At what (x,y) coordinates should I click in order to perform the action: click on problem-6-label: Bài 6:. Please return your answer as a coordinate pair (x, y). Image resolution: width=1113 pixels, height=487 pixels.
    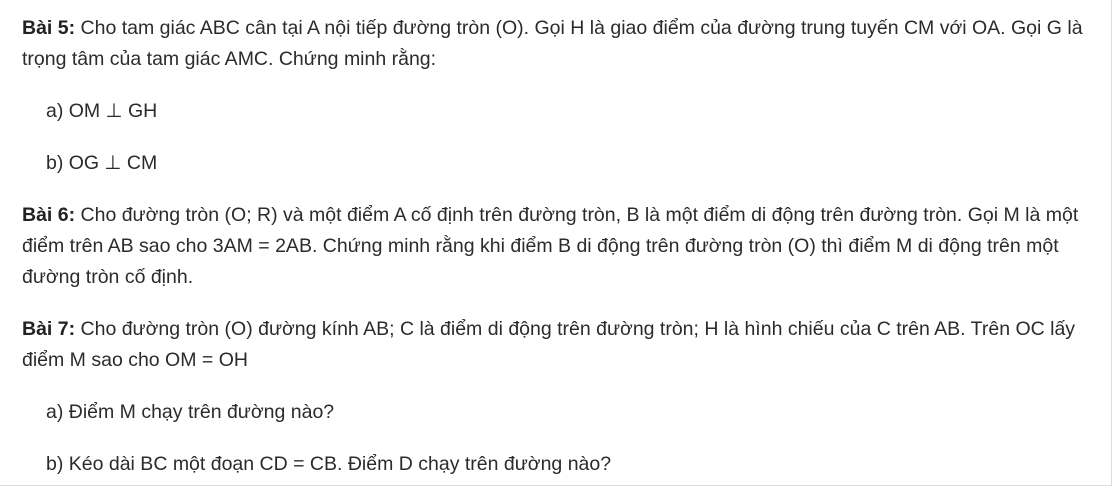
    Looking at the image, I should click on (49, 215).